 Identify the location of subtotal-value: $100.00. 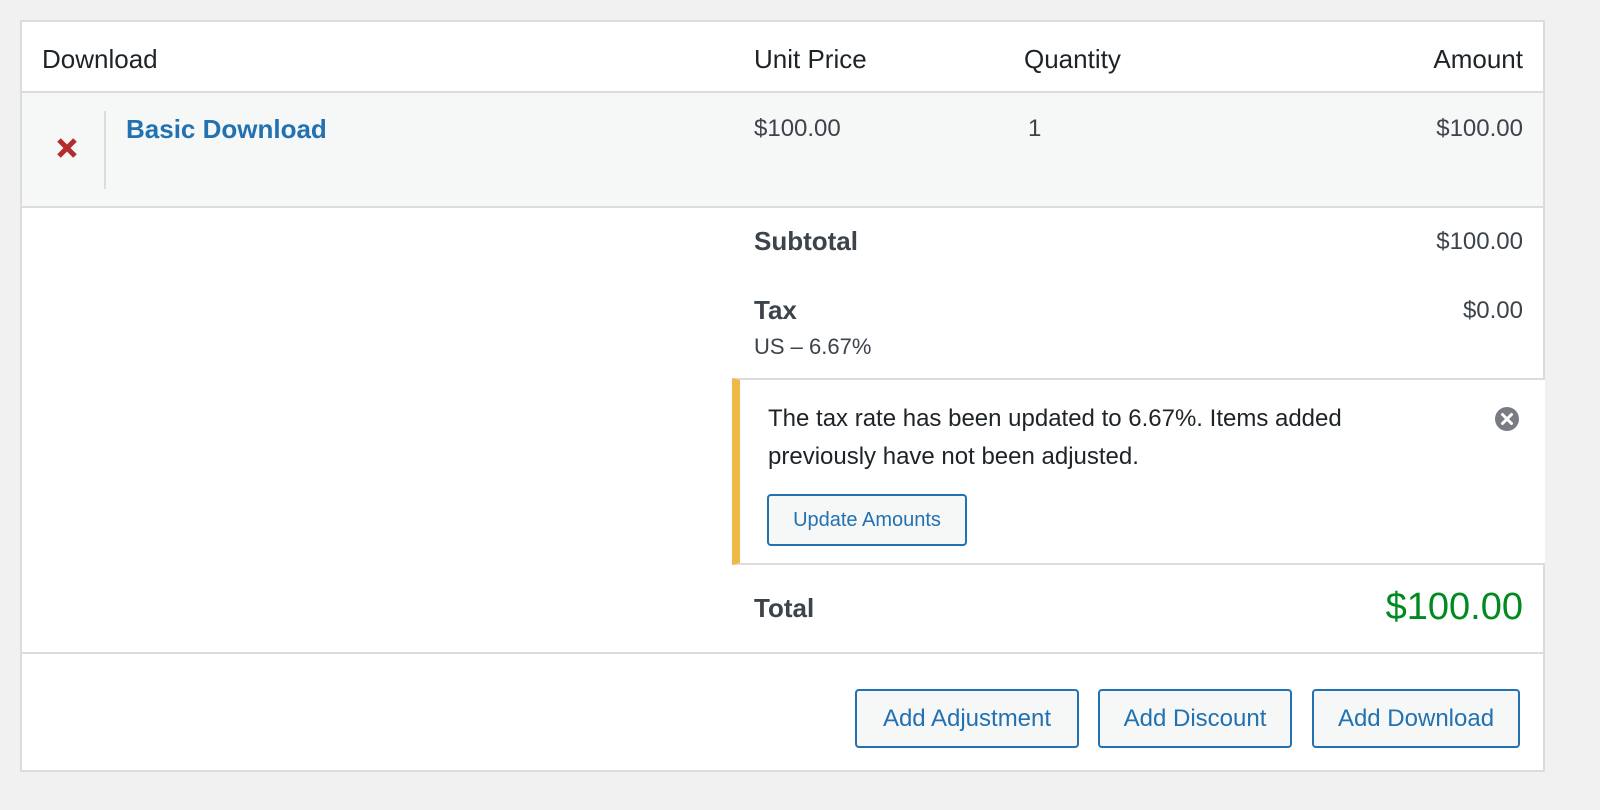
(1479, 241).